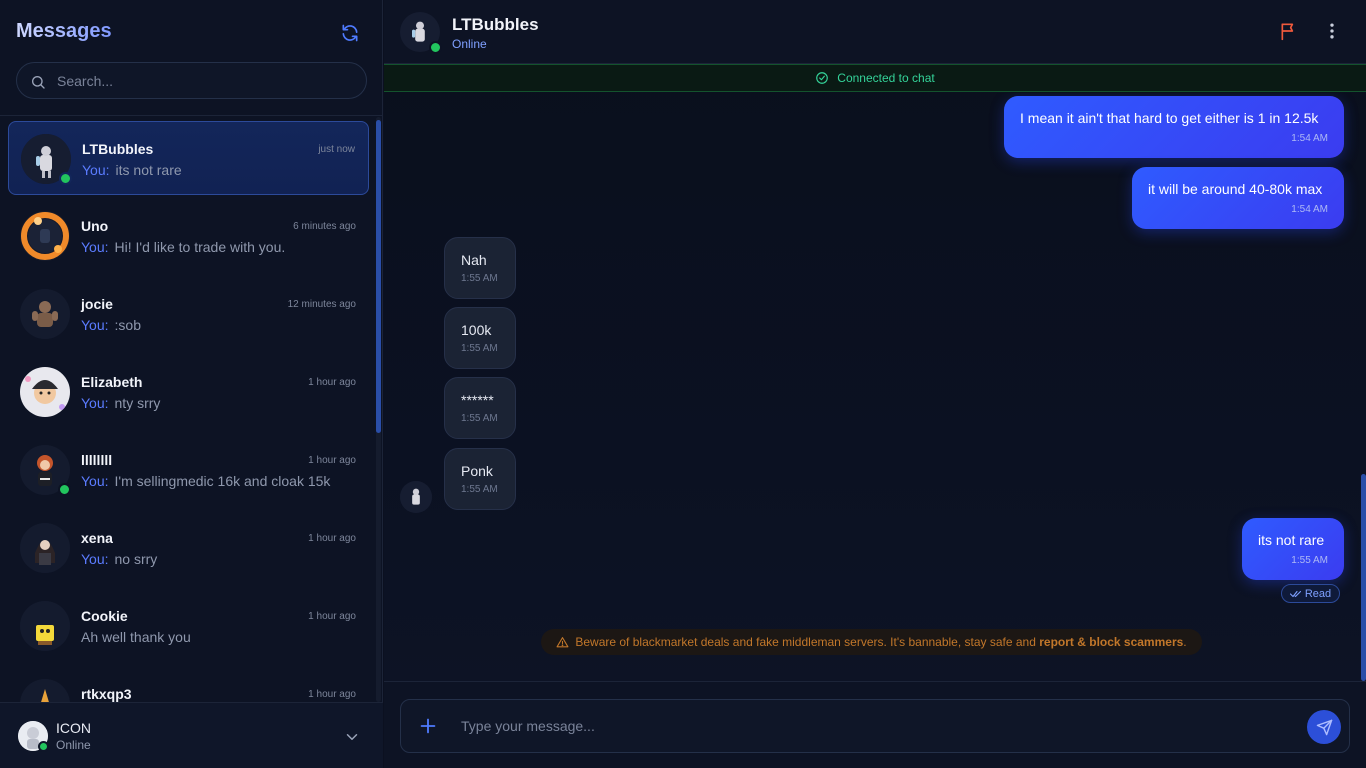 The image size is (1366, 768). I want to click on search-box, so click(191, 80).